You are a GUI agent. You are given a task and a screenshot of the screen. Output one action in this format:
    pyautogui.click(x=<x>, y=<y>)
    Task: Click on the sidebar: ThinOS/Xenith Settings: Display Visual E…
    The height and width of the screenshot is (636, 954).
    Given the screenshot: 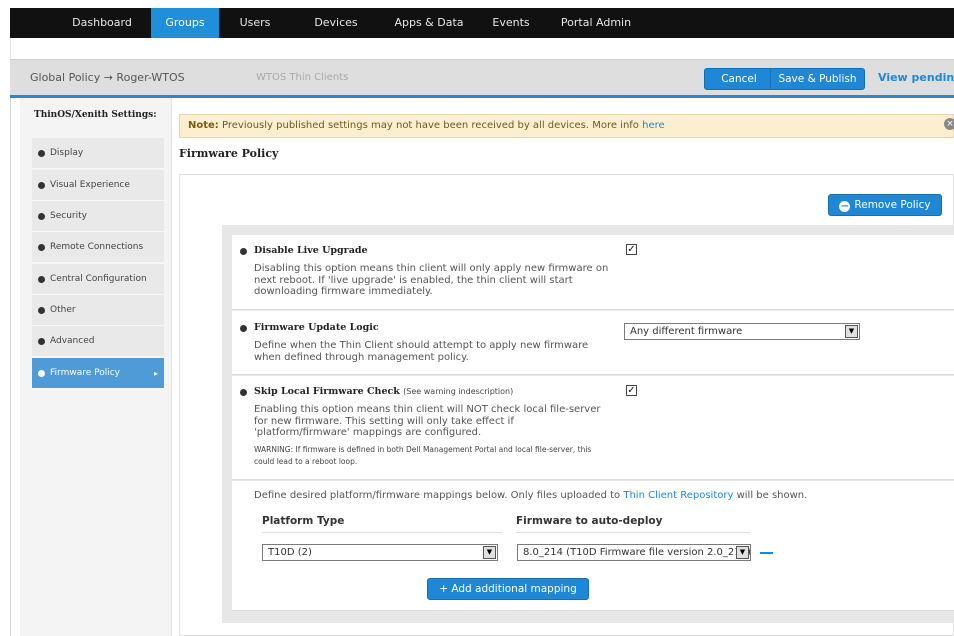 What is the action you would take?
    pyautogui.click(x=96, y=367)
    